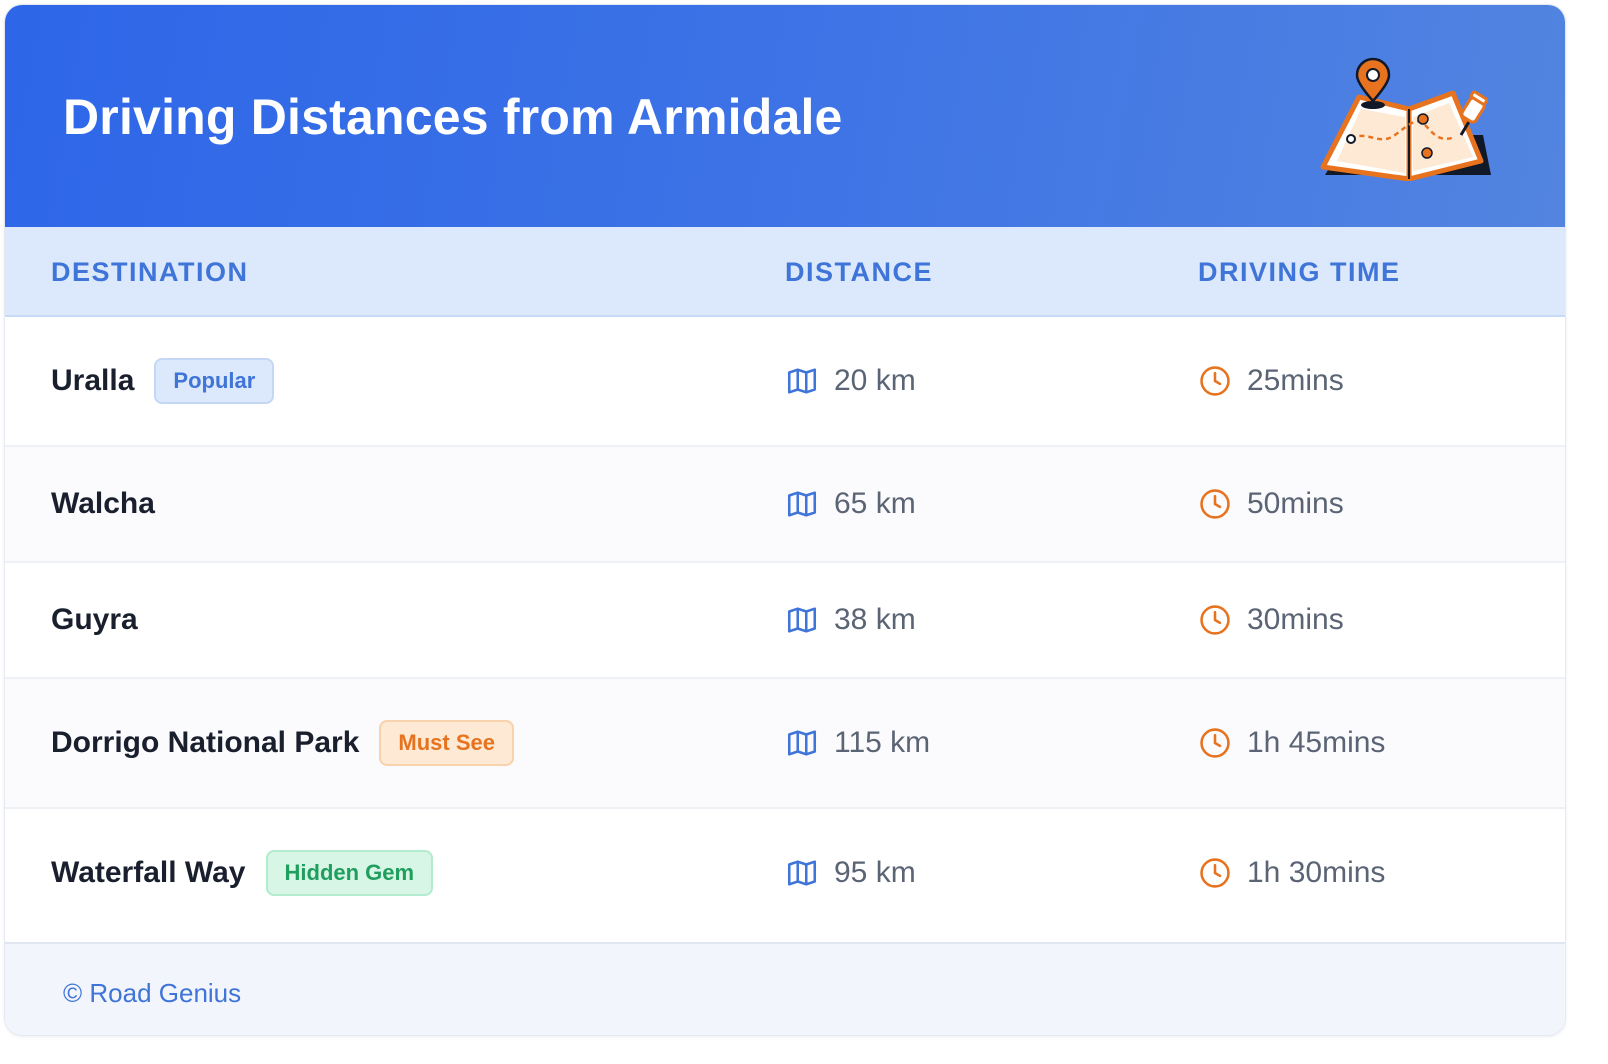 The image size is (1608, 1064). Describe the element at coordinates (875, 380) in the screenshot. I see `distance-value: 20 km` at that location.